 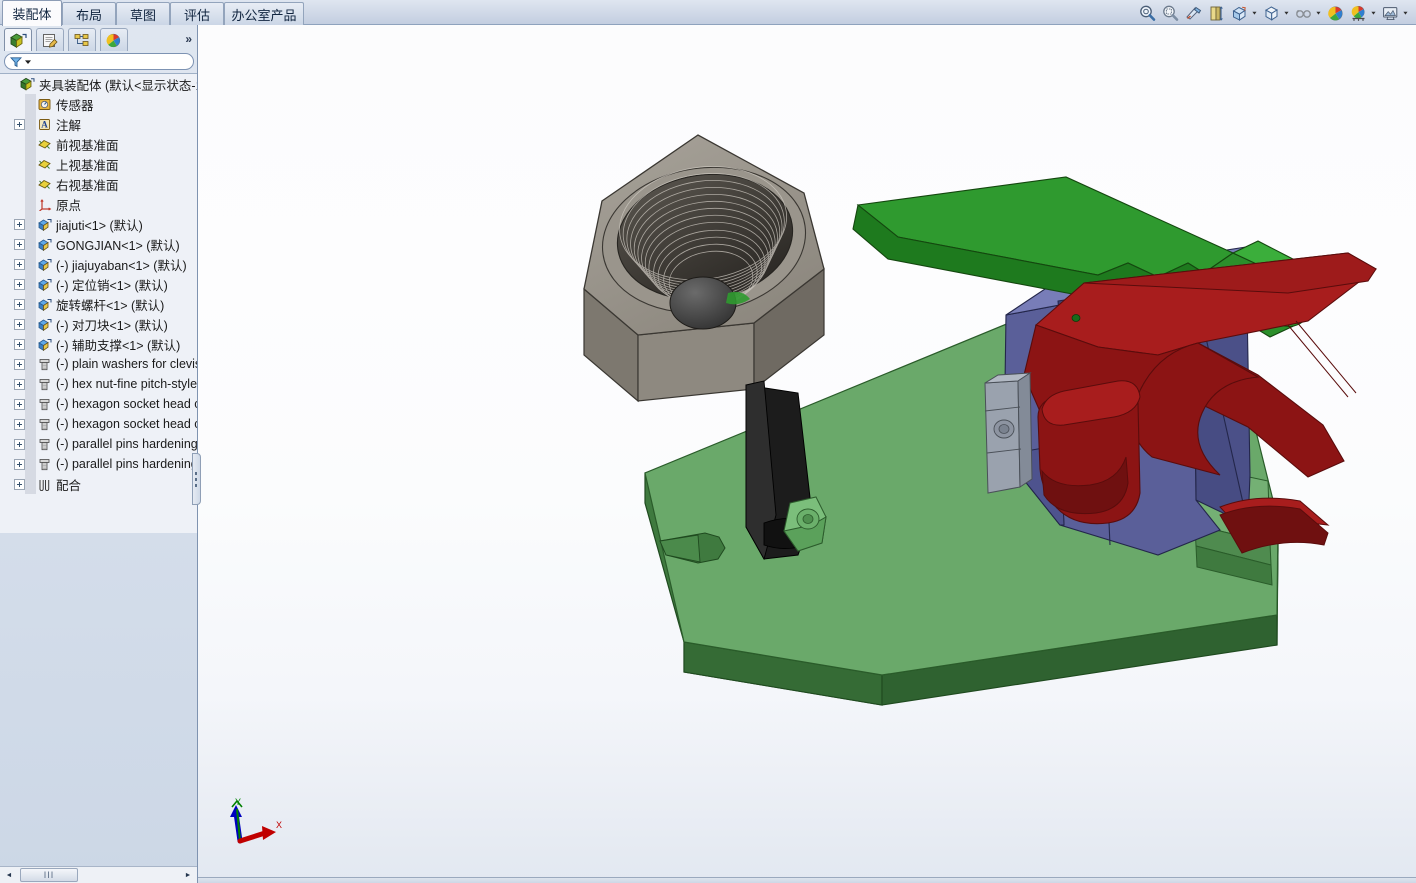 I want to click on hscroll-thumb: III, so click(x=49, y=875).